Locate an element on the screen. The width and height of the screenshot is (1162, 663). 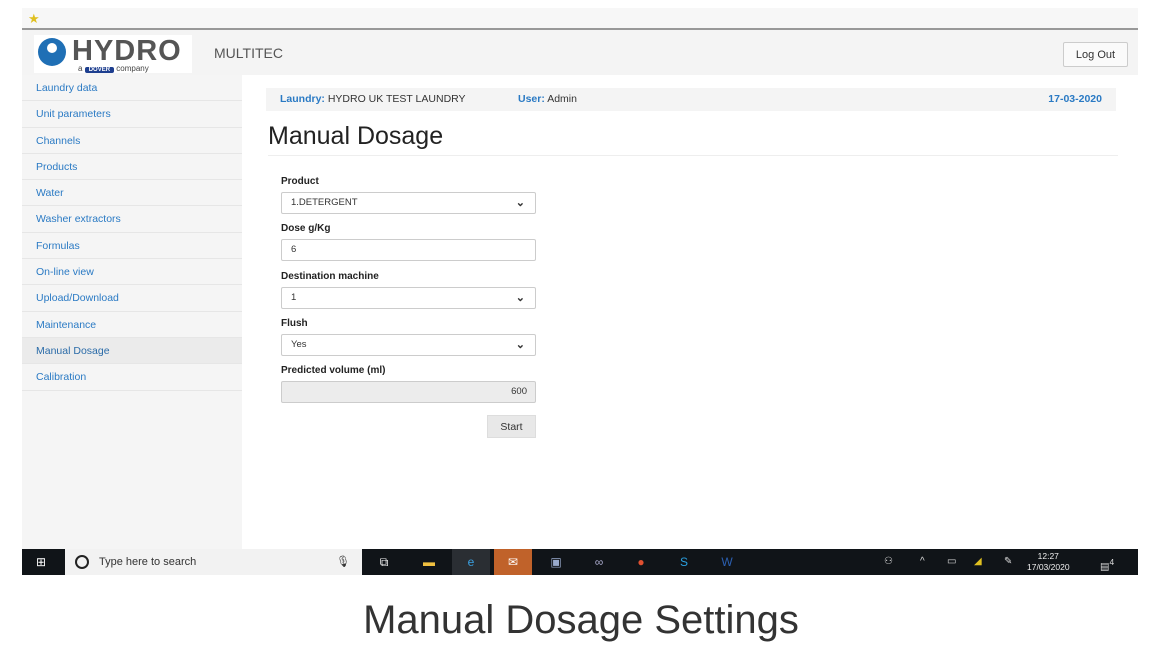
hydro-logo: HYDRO a DOVER company is located at coordinates (113, 54).